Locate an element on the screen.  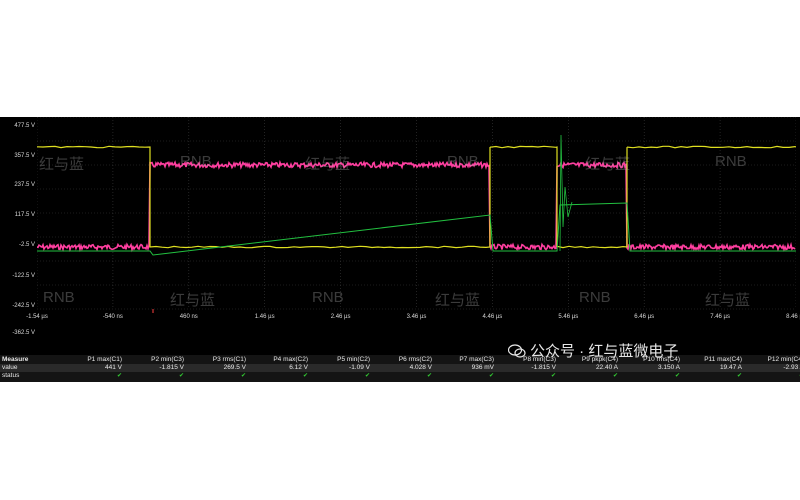
measure-param-value: 22.40 A is located at coordinates (606, 367).